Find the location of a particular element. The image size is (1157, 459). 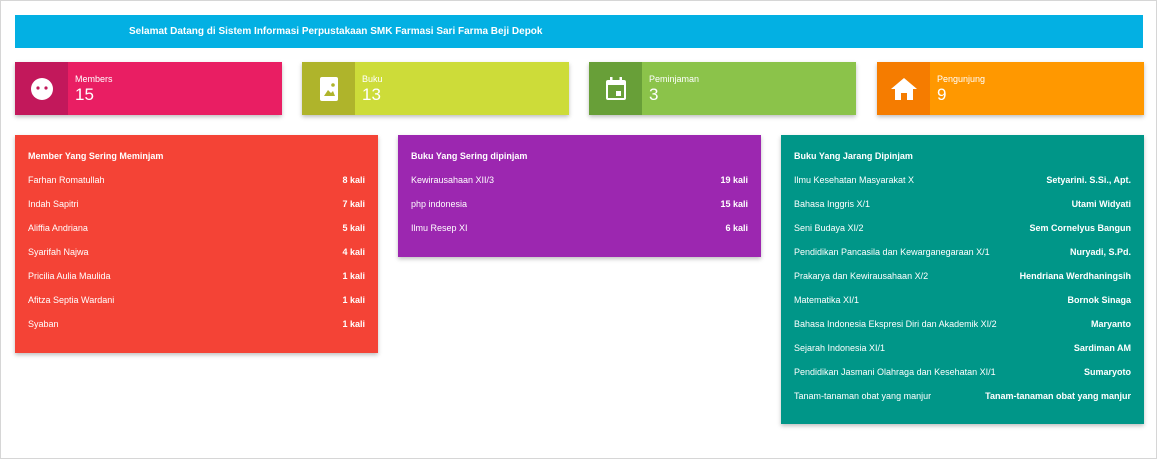

pengunjung-stat-card: Pengunjung 9 is located at coordinates (1010, 88).